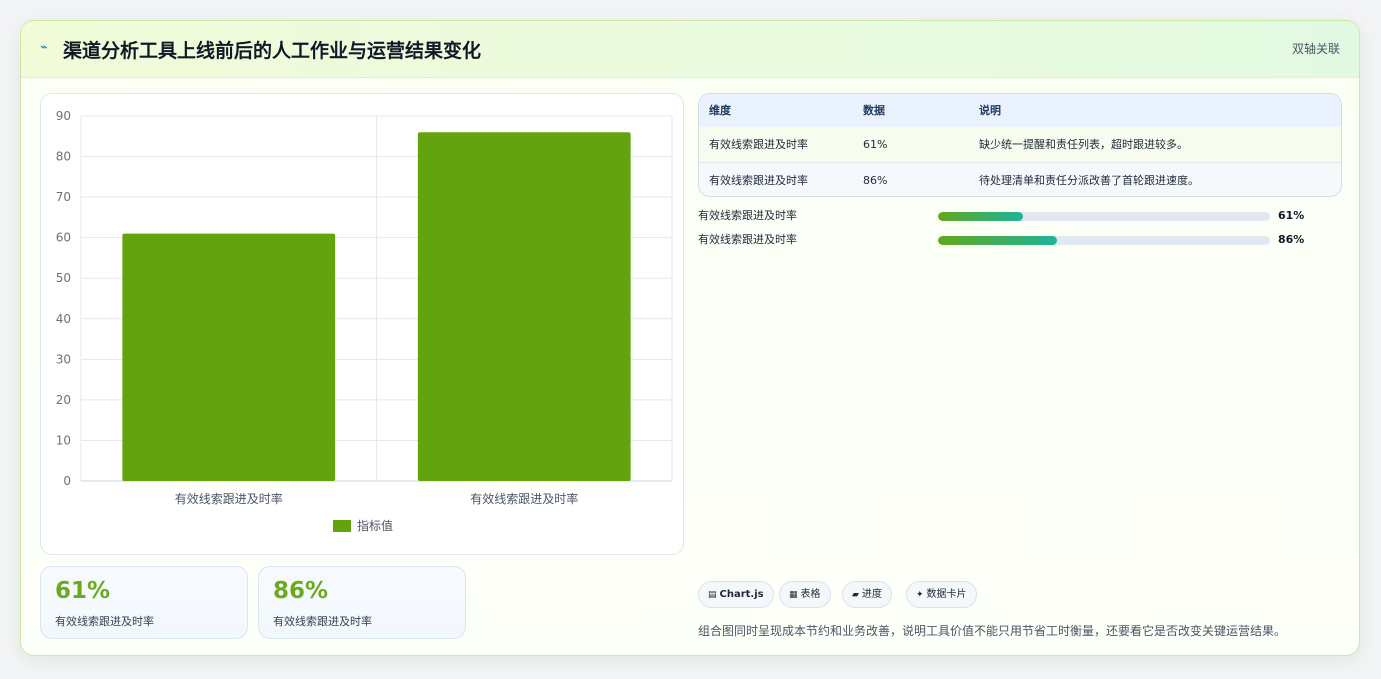 The width and height of the screenshot is (1381, 679). I want to click on progress-row: 有效线索跟进及时率 61%, so click(1020, 216).